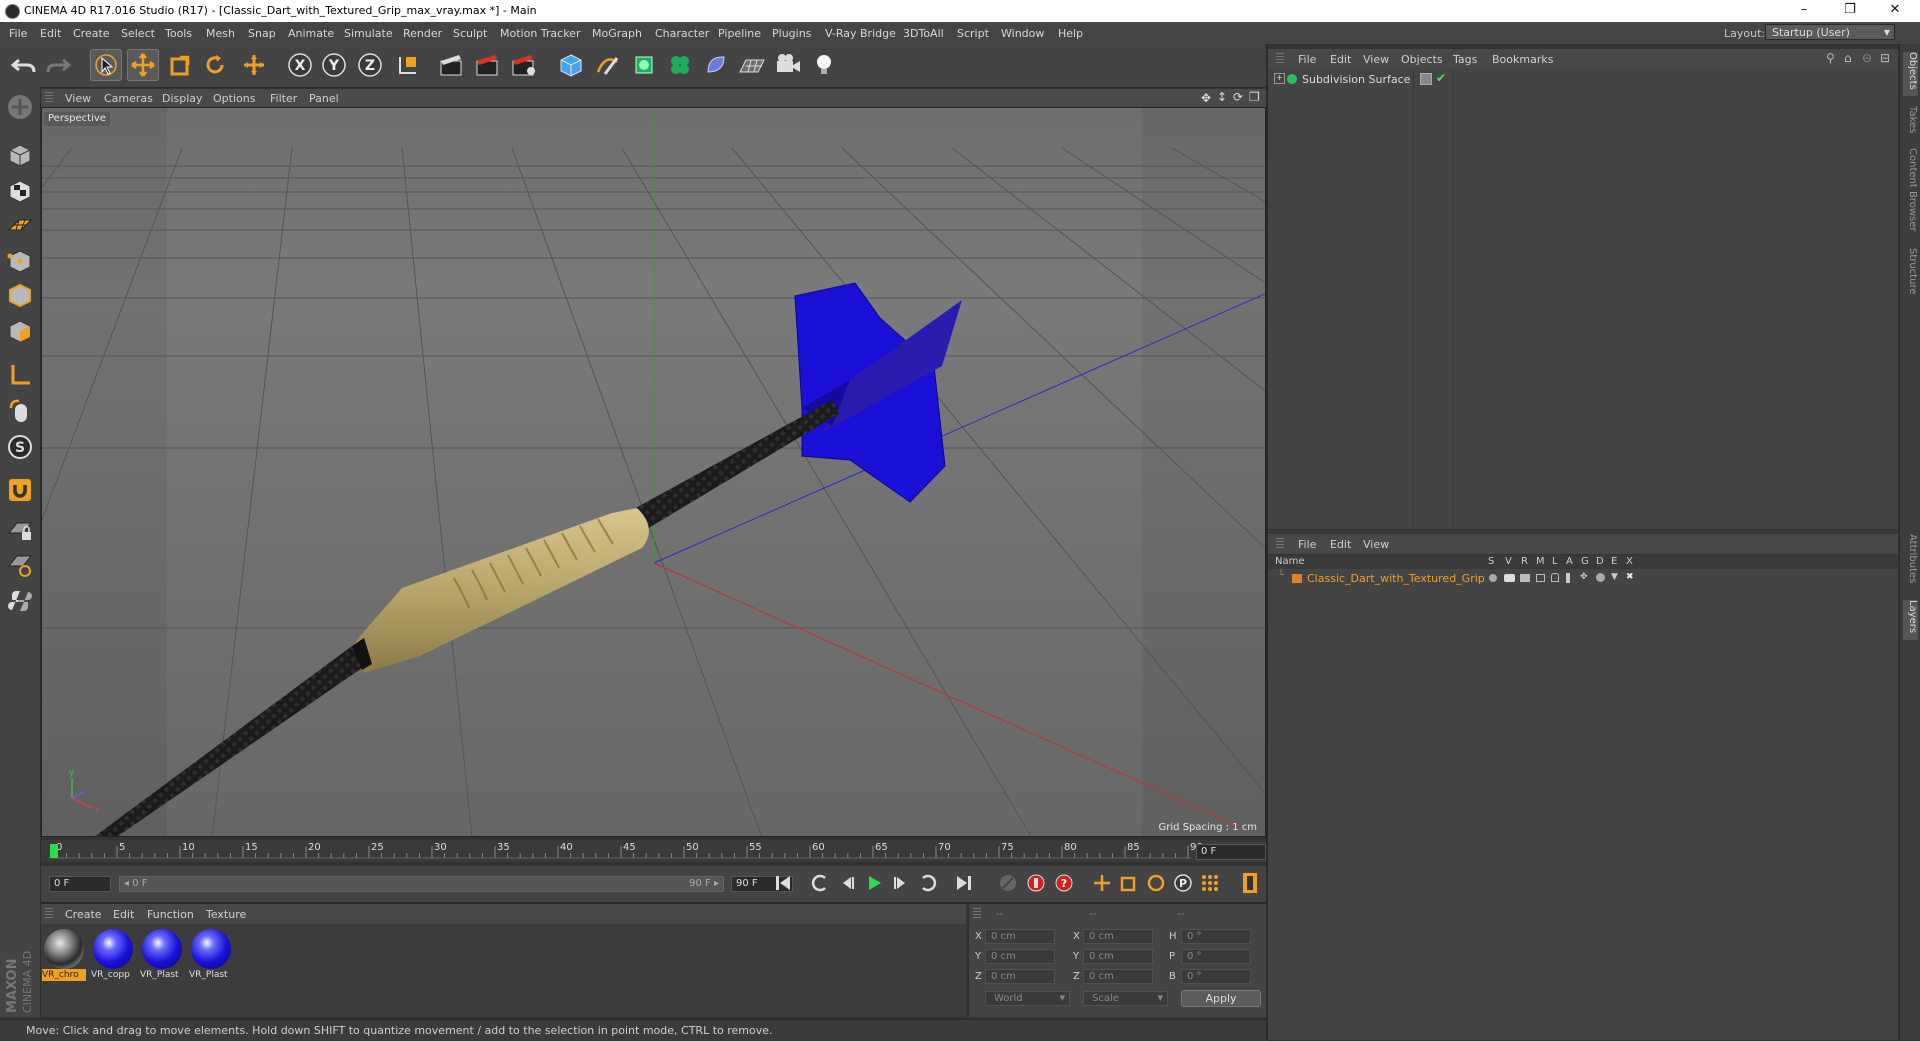 This screenshot has width=1920, height=1041. I want to click on lock-icon, so click(1555, 577).